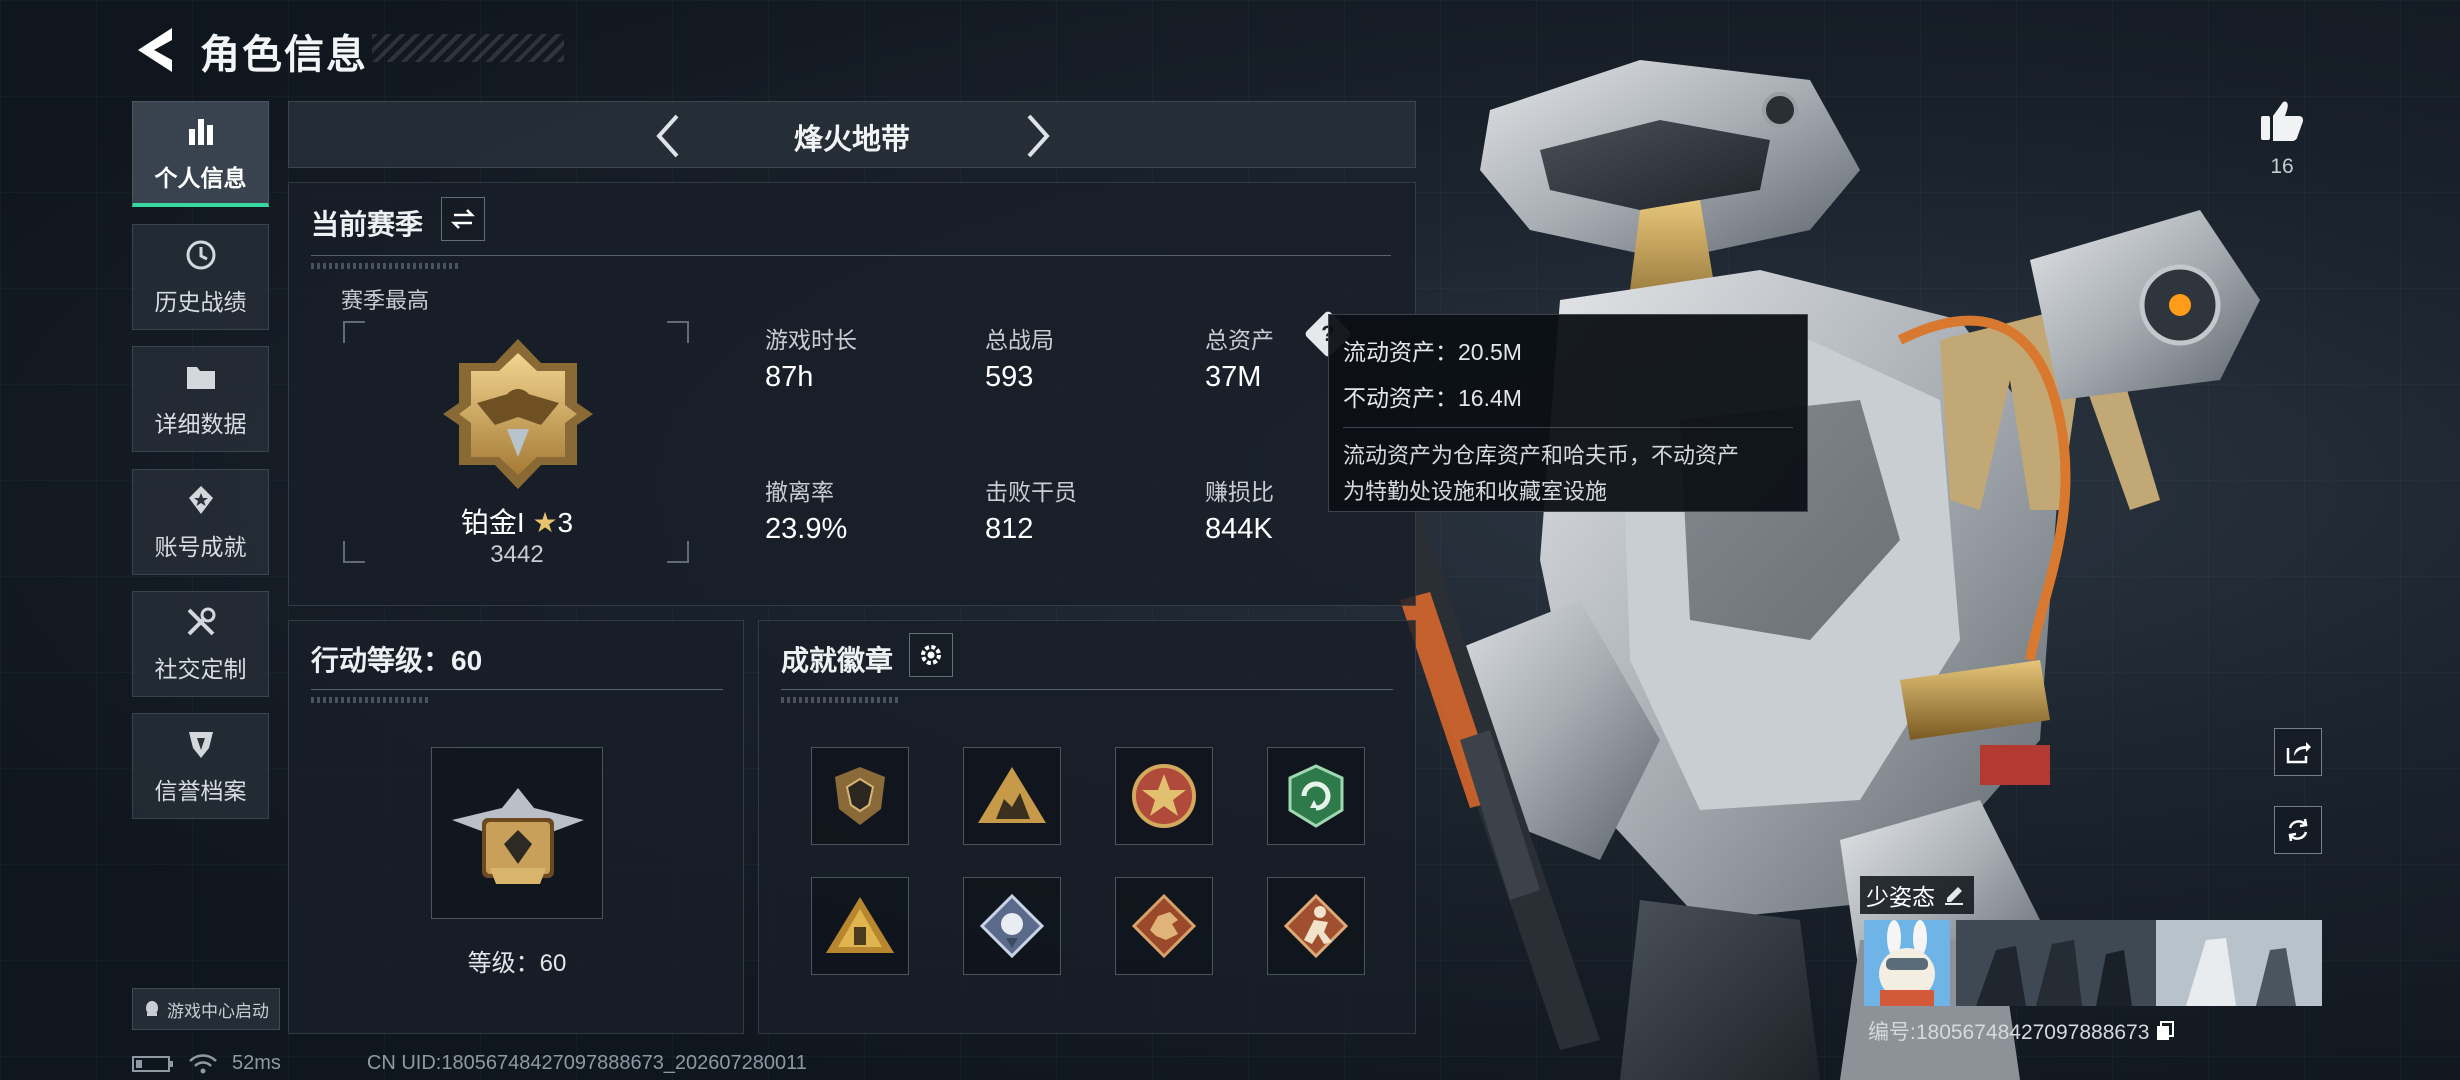 This screenshot has width=2460, height=1080. I want to click on edit-icon, so click(1954, 895).